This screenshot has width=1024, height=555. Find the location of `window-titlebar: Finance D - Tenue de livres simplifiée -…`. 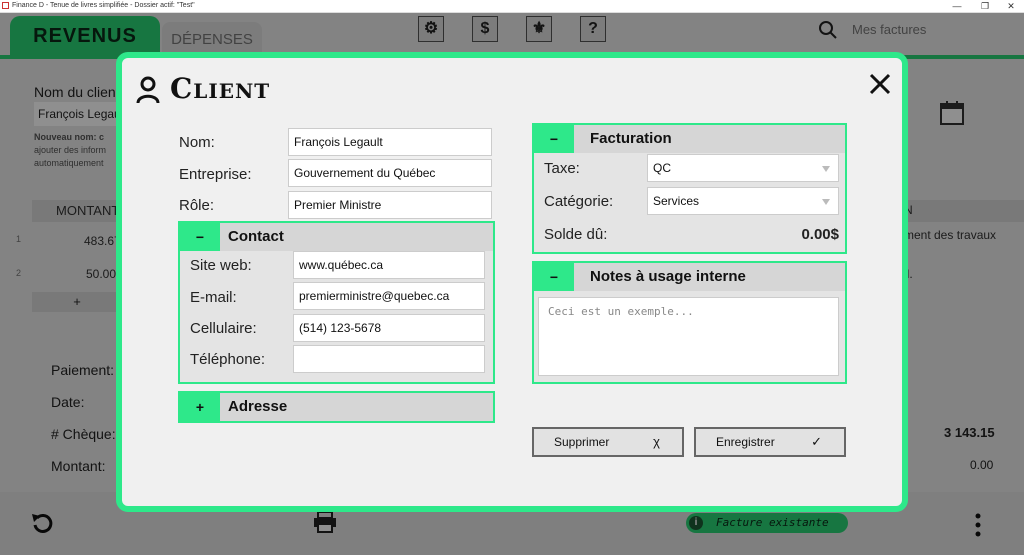

window-titlebar: Finance D - Tenue de livres simplifiée -… is located at coordinates (512, 6).